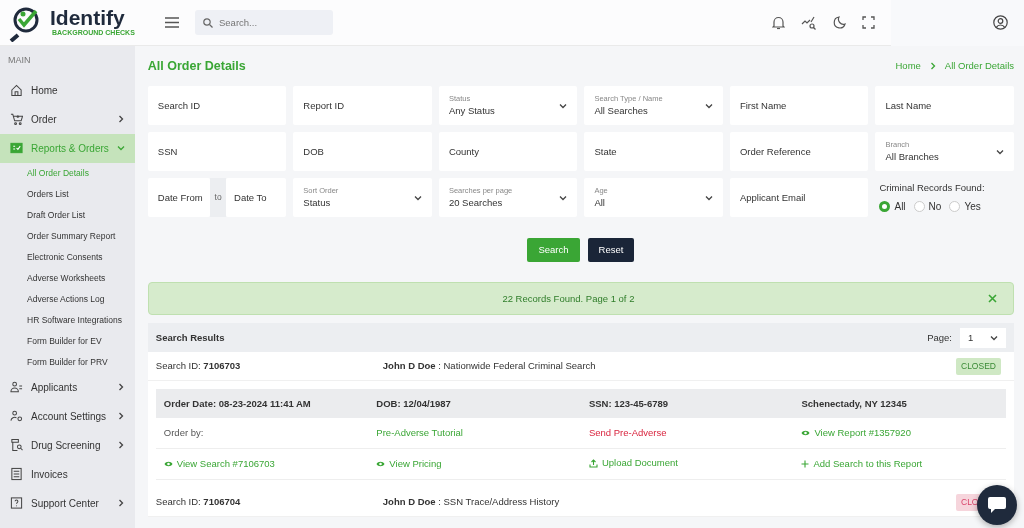 This screenshot has height=528, width=1024. Describe the element at coordinates (256, 197) in the screenshot. I see `date-field: Date To` at that location.